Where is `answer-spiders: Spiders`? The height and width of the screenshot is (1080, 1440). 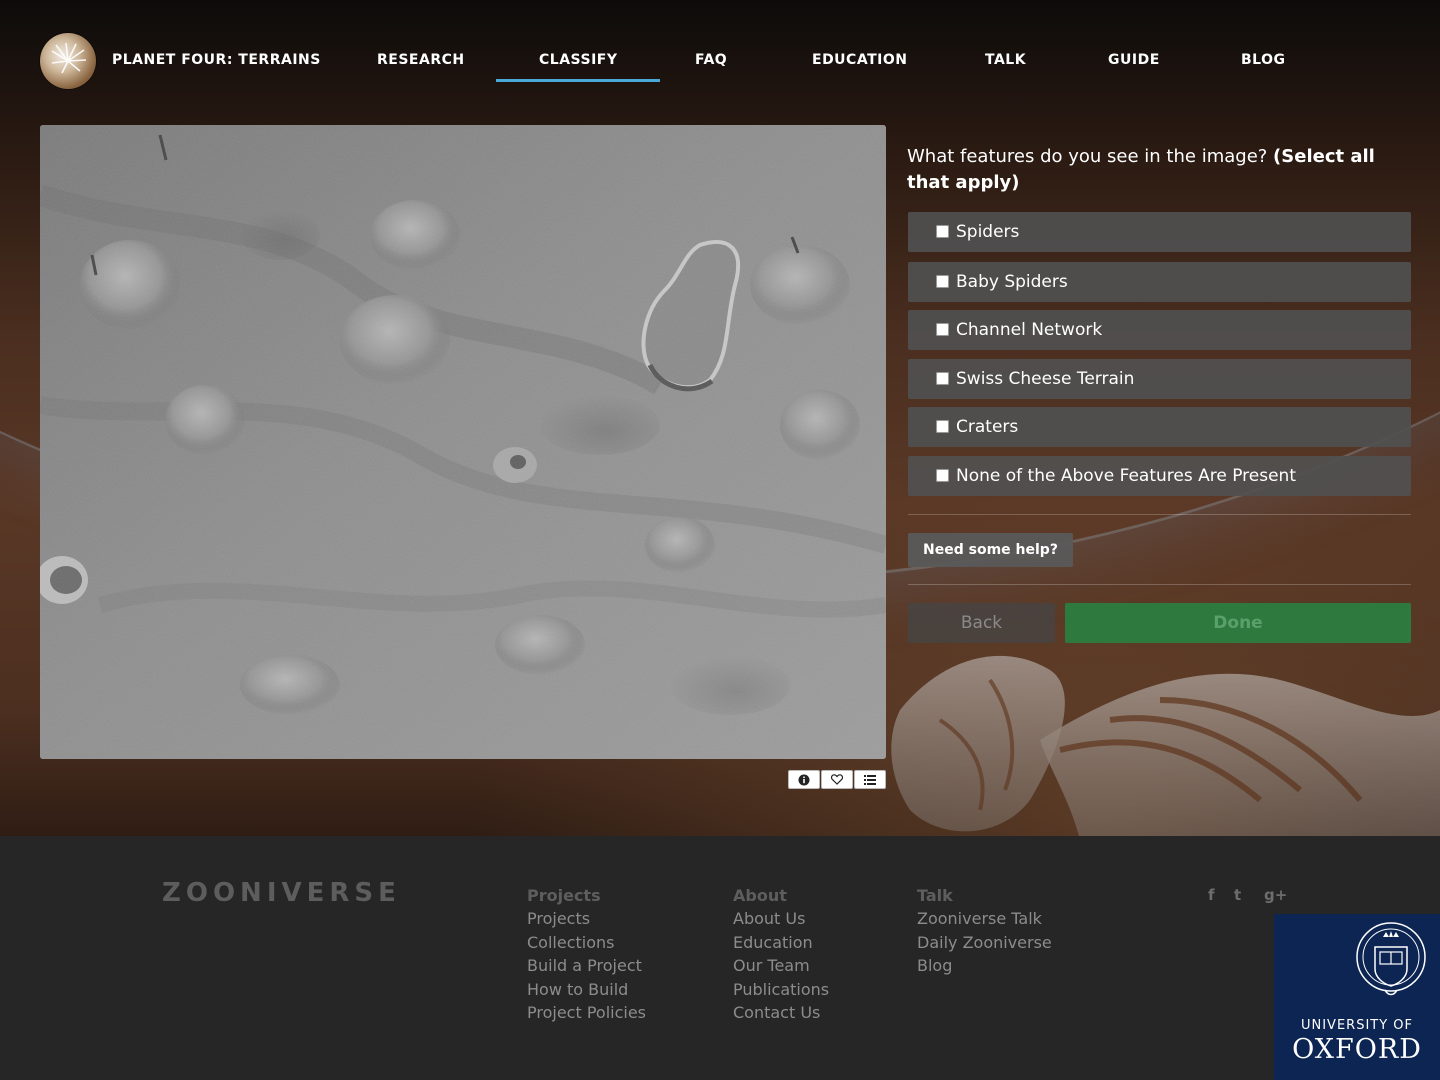
answer-spiders: Spiders is located at coordinates (1159, 232).